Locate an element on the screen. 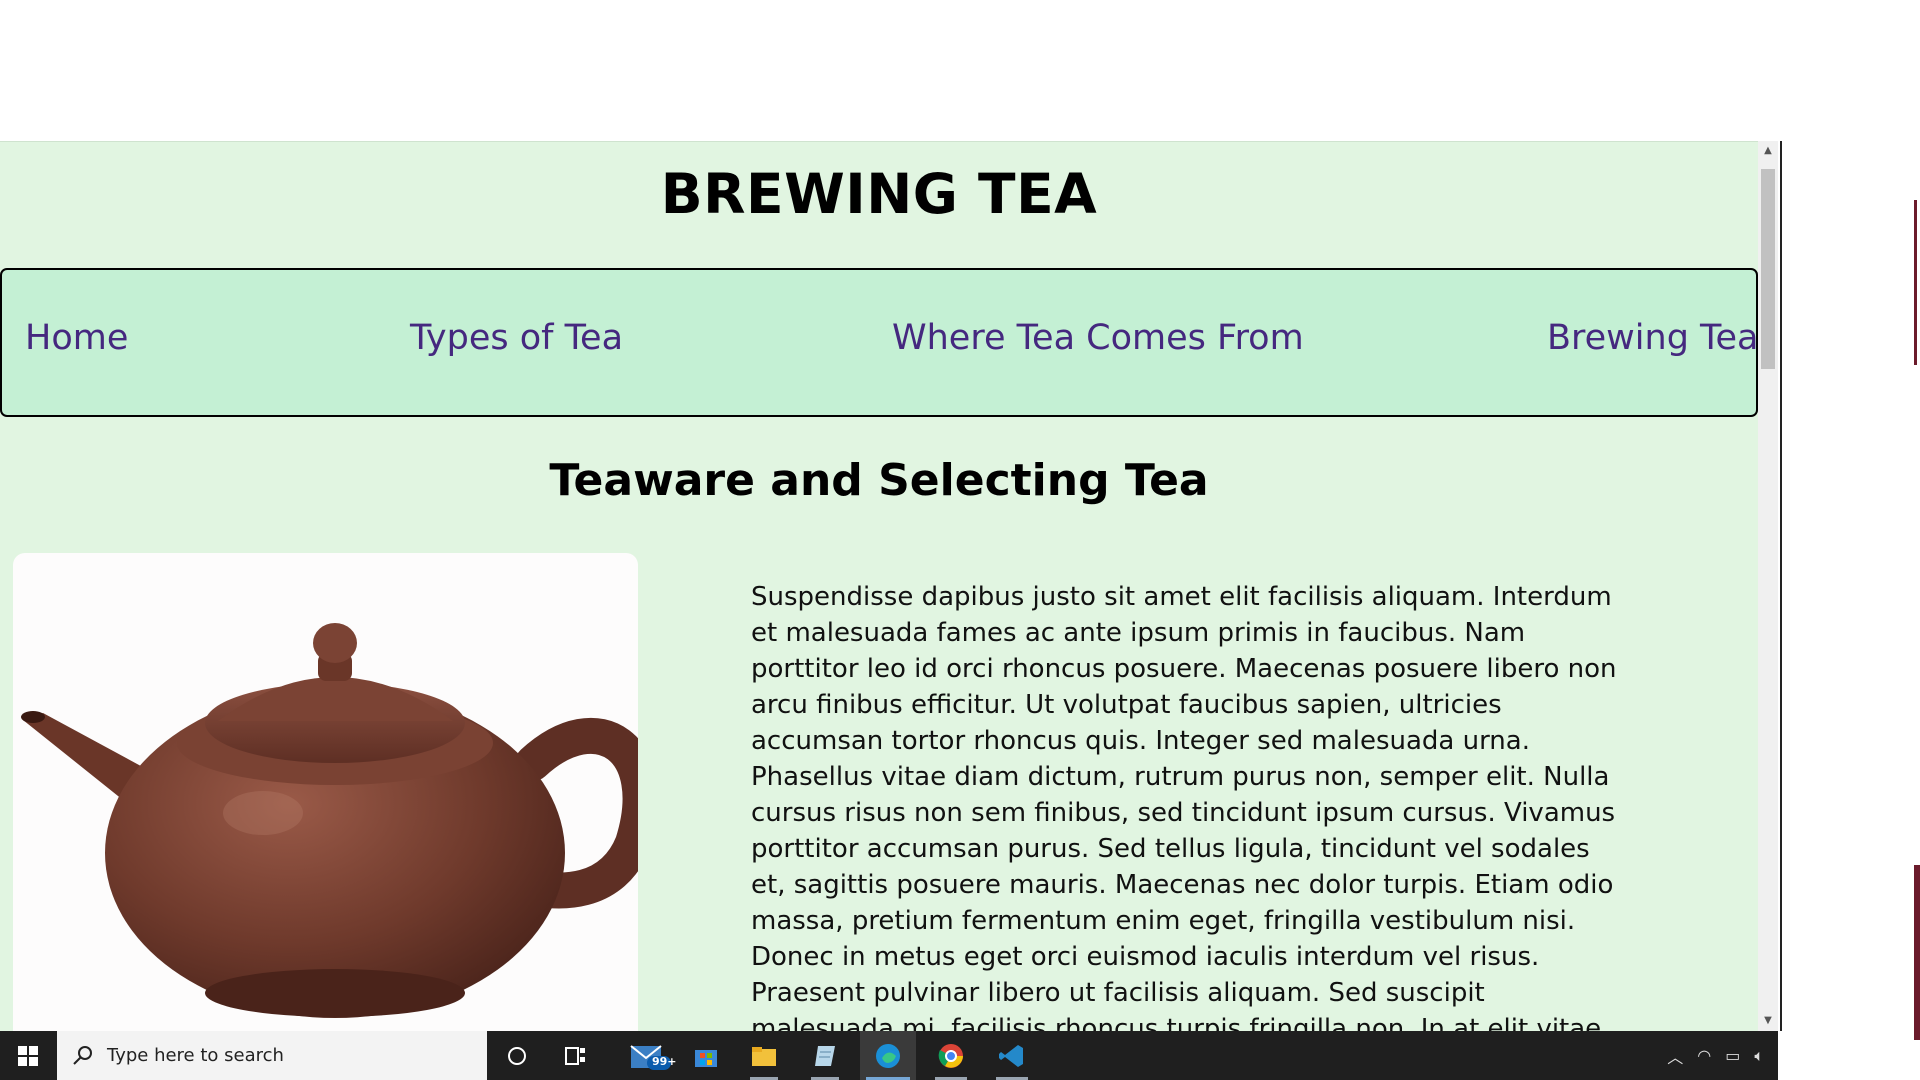  chrome-icon is located at coordinates (951, 1055).